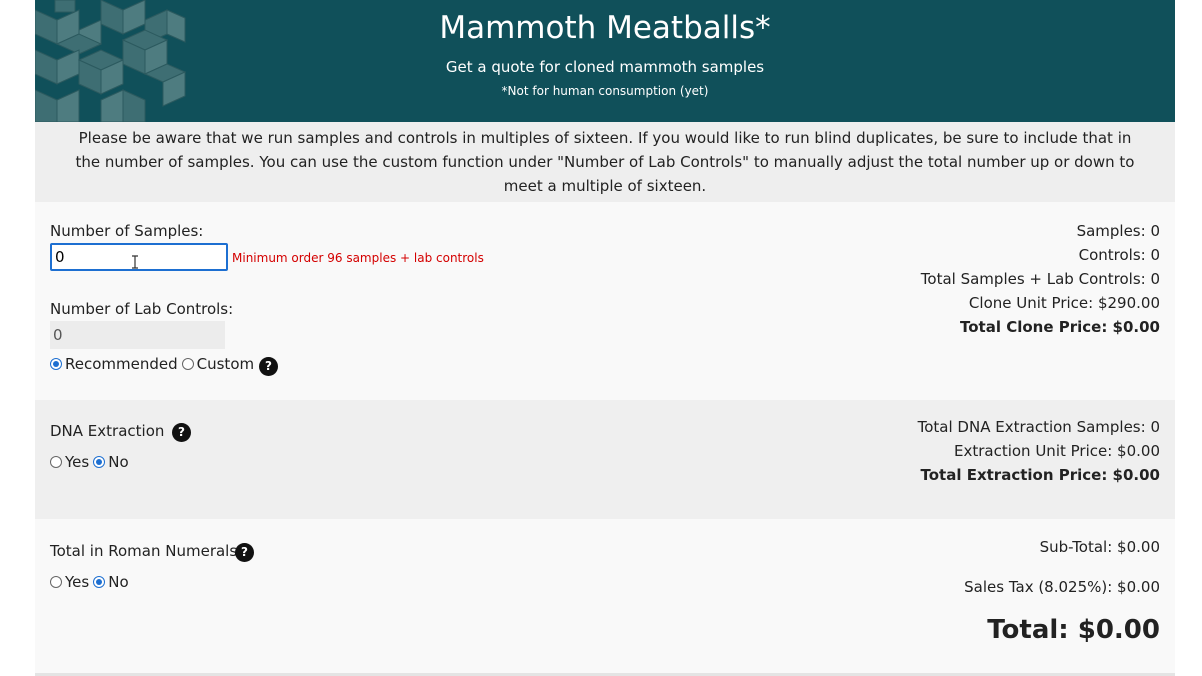 The height and width of the screenshot is (676, 1202). What do you see at coordinates (1119, 255) in the screenshot?
I see `controls-count: Controls: 0` at bounding box center [1119, 255].